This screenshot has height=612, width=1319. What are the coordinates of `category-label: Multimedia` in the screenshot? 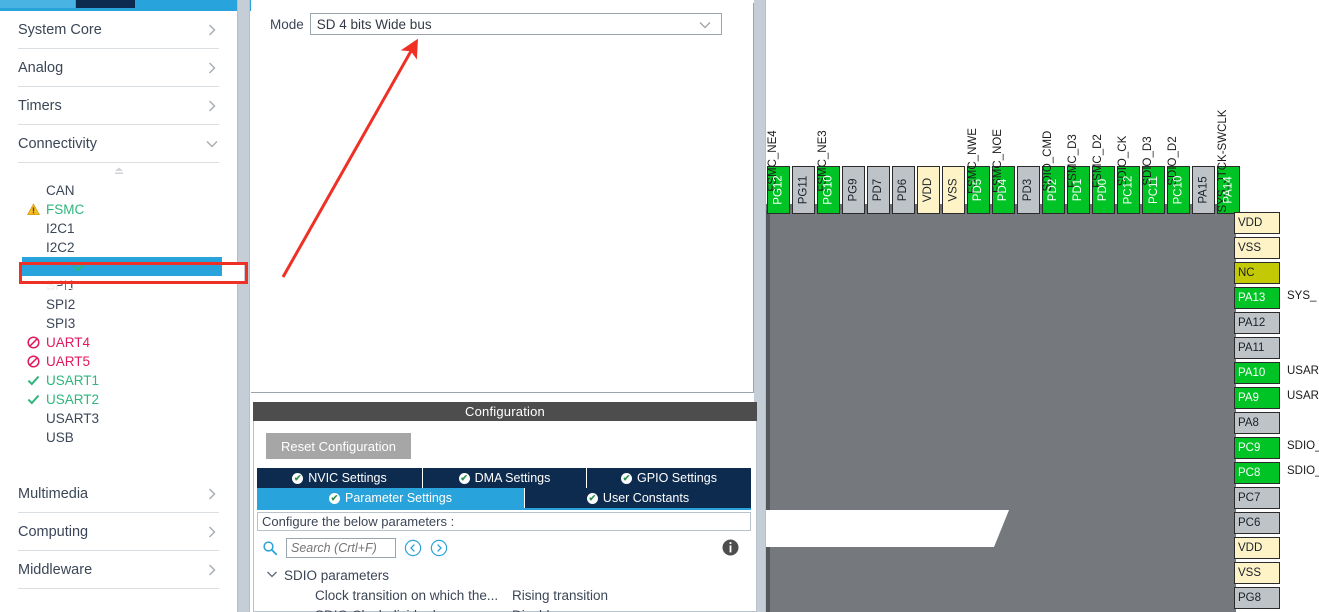 It's located at (53, 493).